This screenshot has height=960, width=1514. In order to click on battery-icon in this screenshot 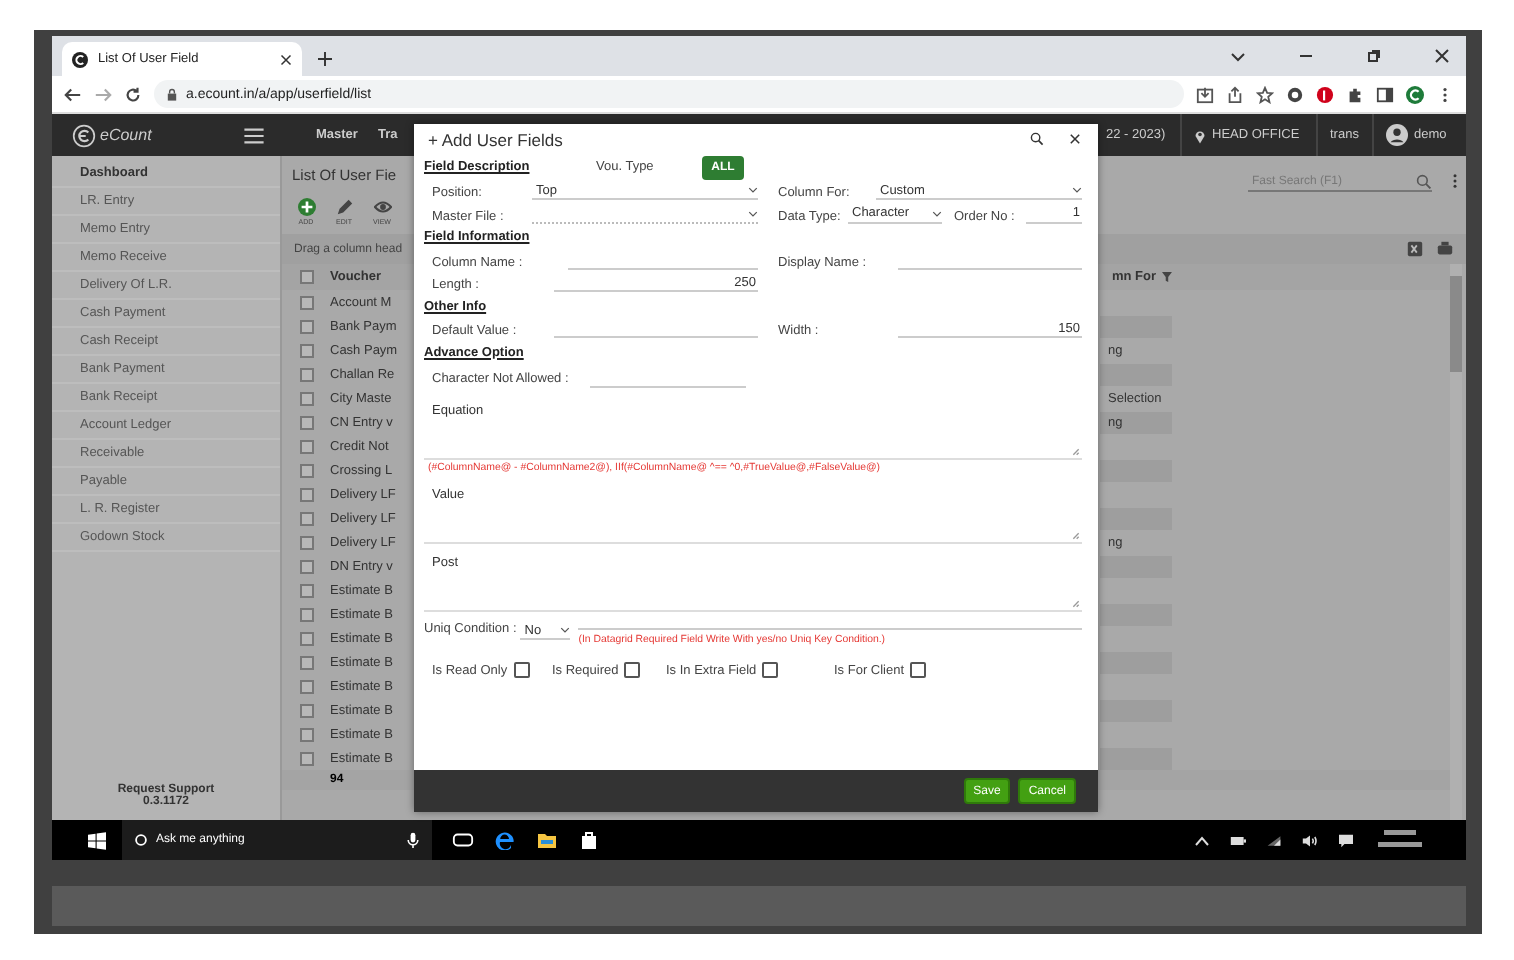, I will do `click(1238, 840)`.